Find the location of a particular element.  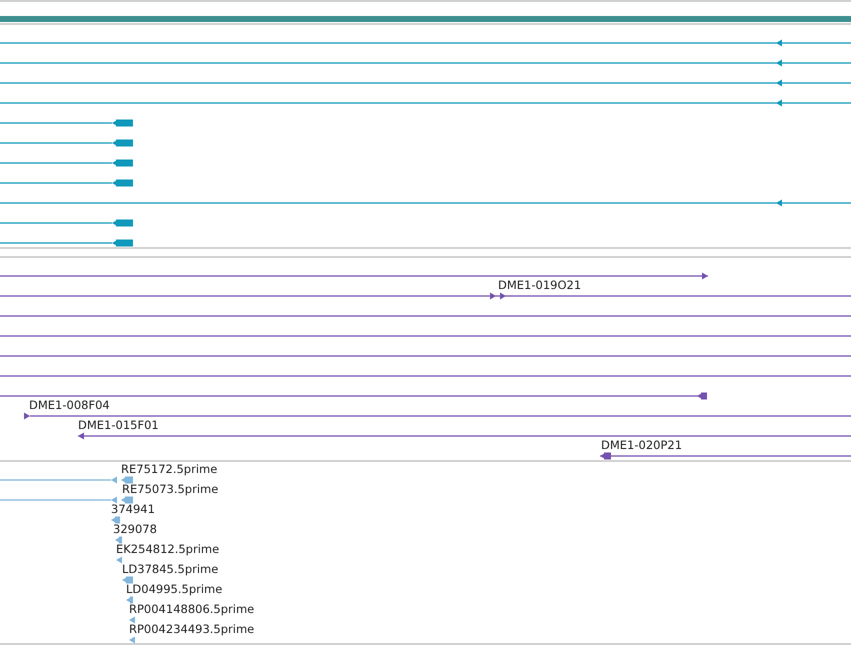

feature-label: 374941 is located at coordinates (133, 509).